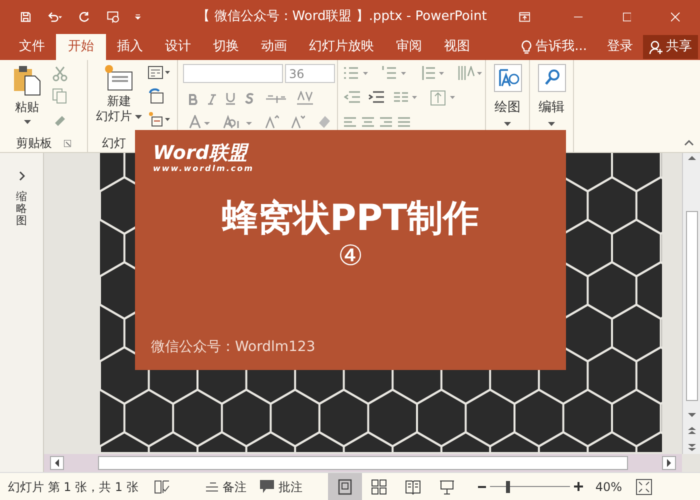 This screenshot has width=700, height=500. What do you see at coordinates (60, 96) in the screenshot?
I see `copy-icon` at bounding box center [60, 96].